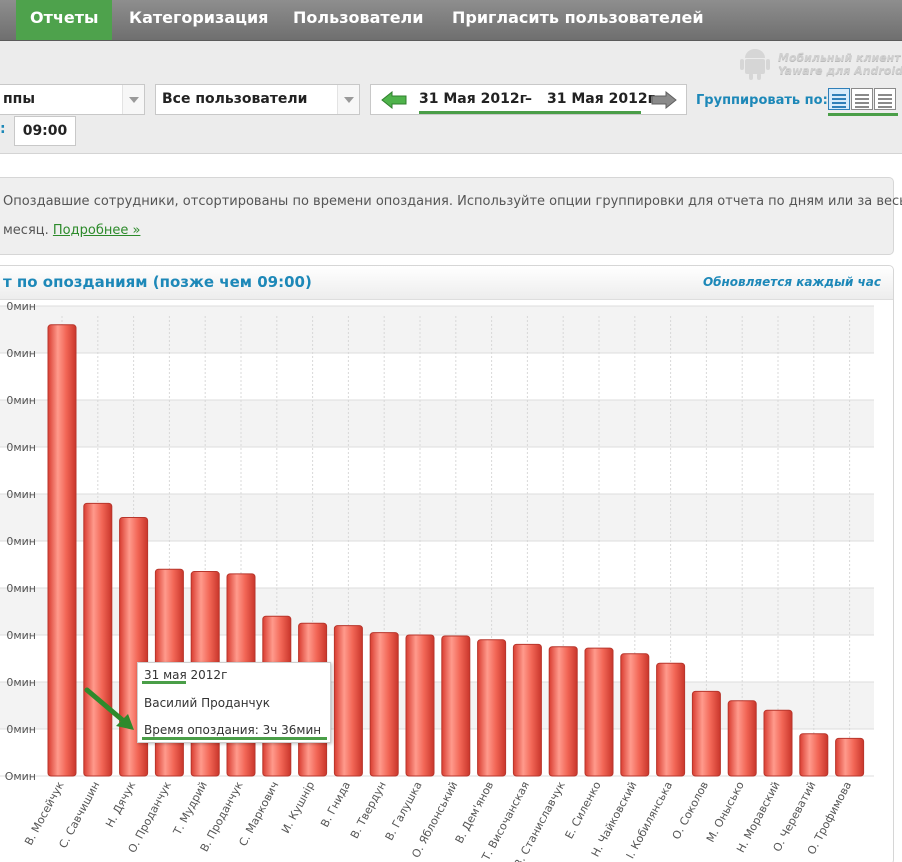 The image size is (902, 862). I want to click on x-tick-label: В. Твердун, so click(368, 810).